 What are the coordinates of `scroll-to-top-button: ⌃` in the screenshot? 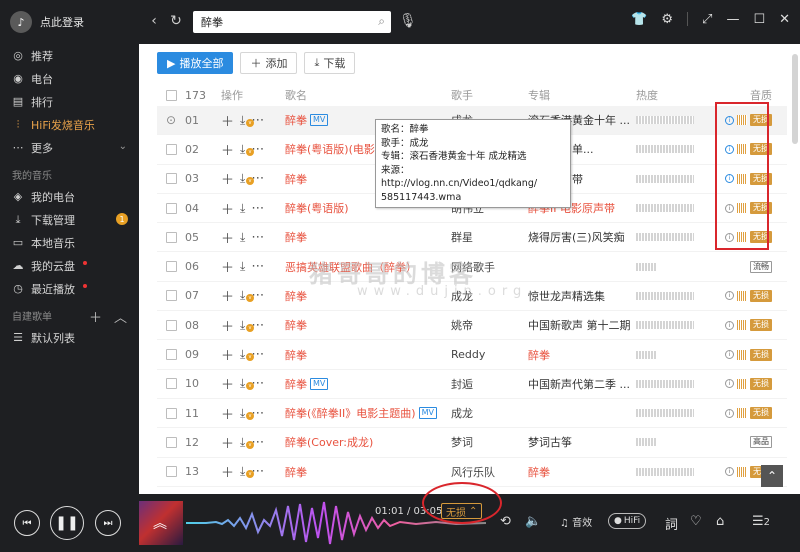 It's located at (772, 476).